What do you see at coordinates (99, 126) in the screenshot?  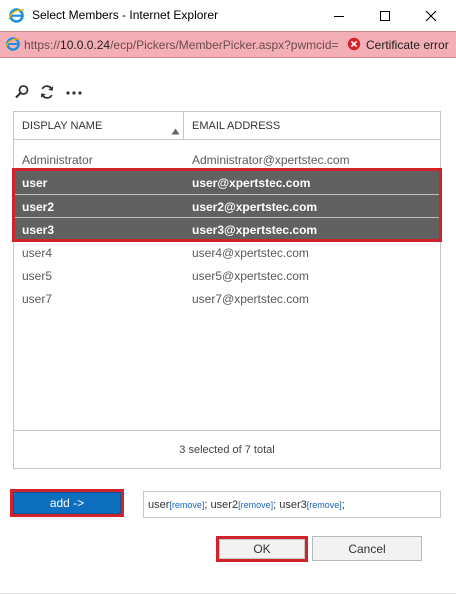 I see `column-header-display-name: DISPLAY NAME` at bounding box center [99, 126].